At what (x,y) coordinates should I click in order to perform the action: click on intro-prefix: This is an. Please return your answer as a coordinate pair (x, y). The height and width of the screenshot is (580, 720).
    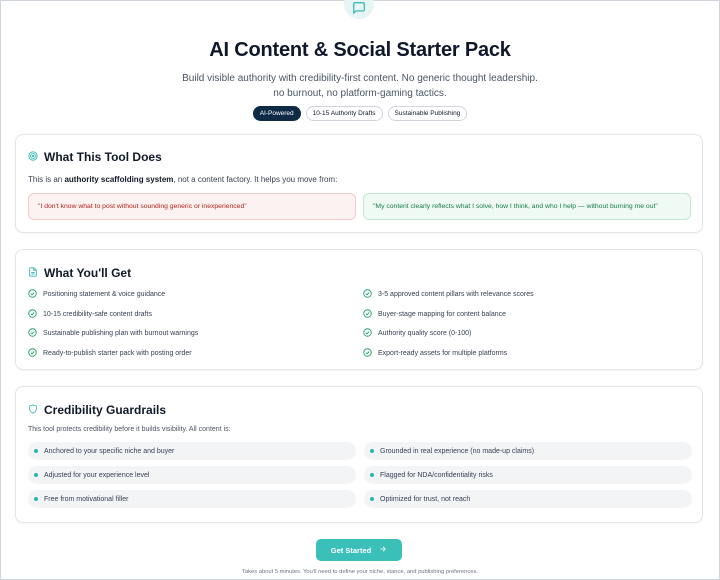
    Looking at the image, I should click on (45, 179).